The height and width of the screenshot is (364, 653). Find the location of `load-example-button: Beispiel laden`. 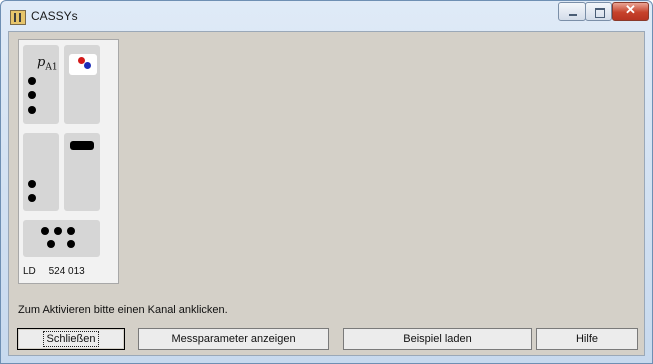

load-example-button: Beispiel laden is located at coordinates (437, 339).